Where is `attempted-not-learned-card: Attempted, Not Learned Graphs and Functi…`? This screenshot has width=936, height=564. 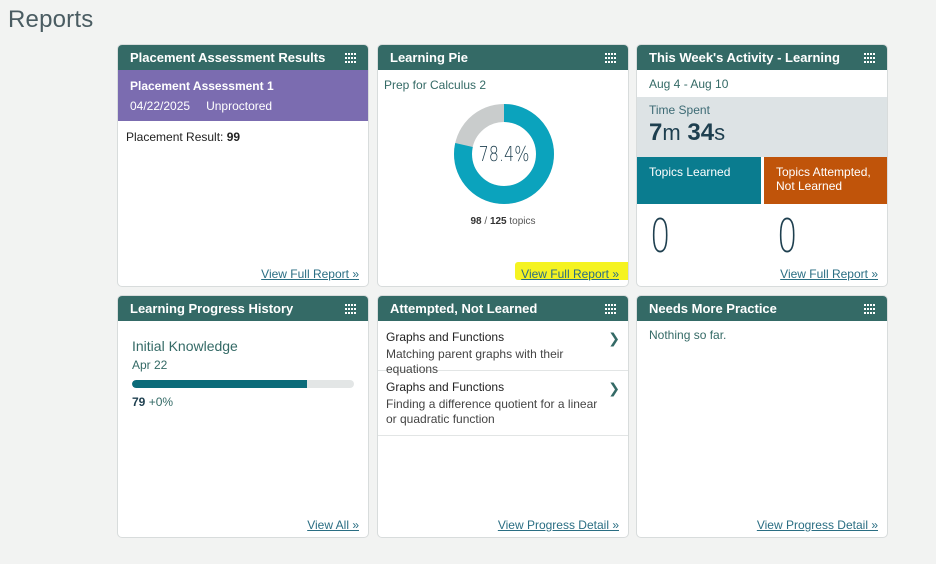 attempted-not-learned-card: Attempted, Not Learned Graphs and Functi… is located at coordinates (503, 416).